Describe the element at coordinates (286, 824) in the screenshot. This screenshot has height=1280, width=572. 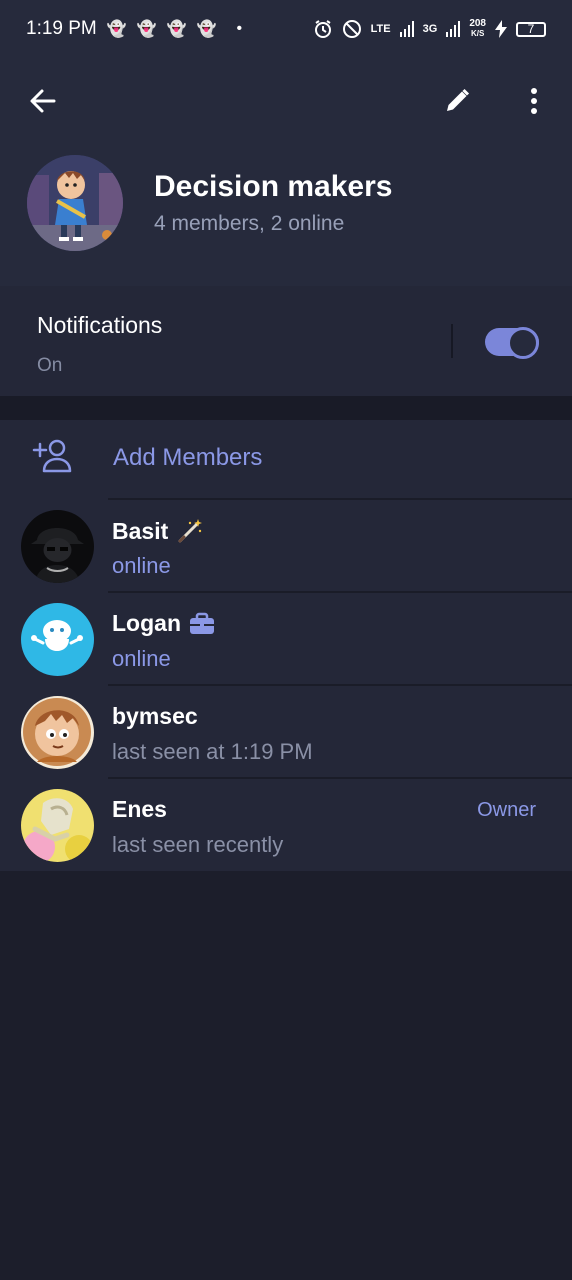
I see `member-row-enes: Enes last seen recently Owner` at that location.